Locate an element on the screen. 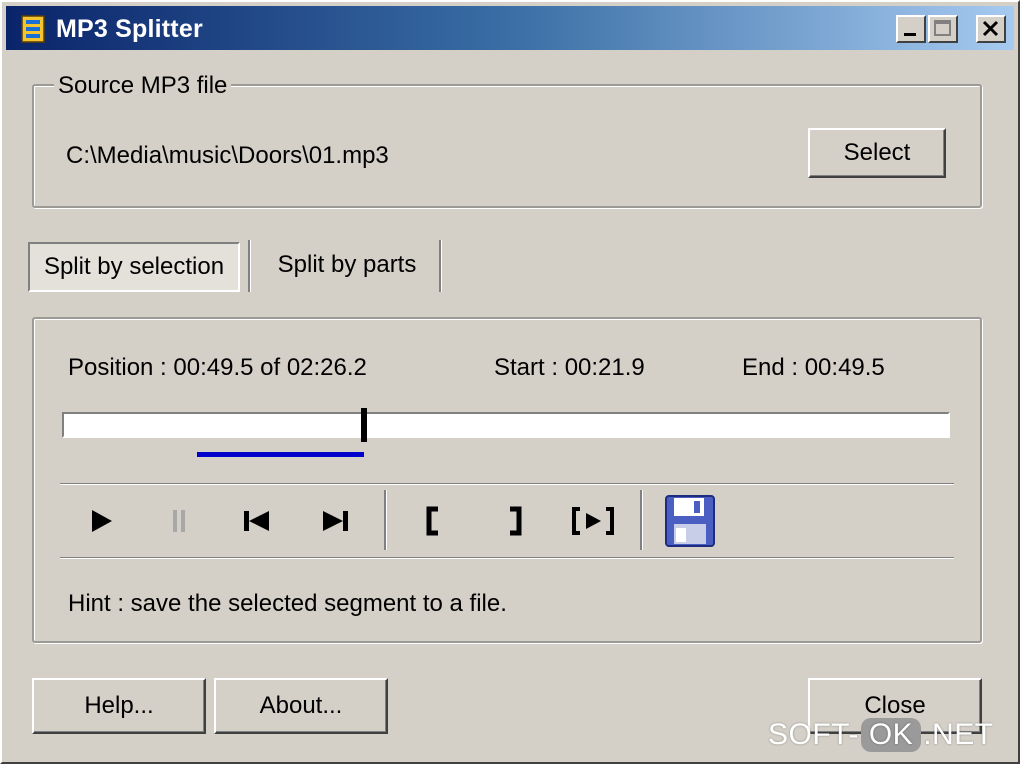 Image resolution: width=1020 pixels, height=764 pixels. title-bar: MP3 Splitter is located at coordinates (510, 28).